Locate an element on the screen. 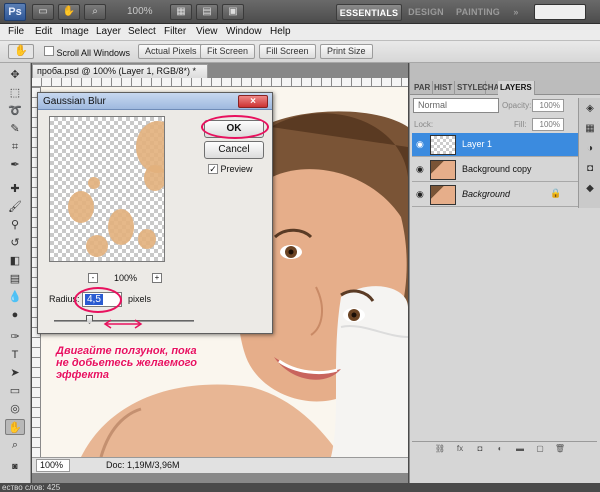 Image resolution: width=600 pixels, height=492 pixels. scroll-all-checkbox is located at coordinates (49, 51).